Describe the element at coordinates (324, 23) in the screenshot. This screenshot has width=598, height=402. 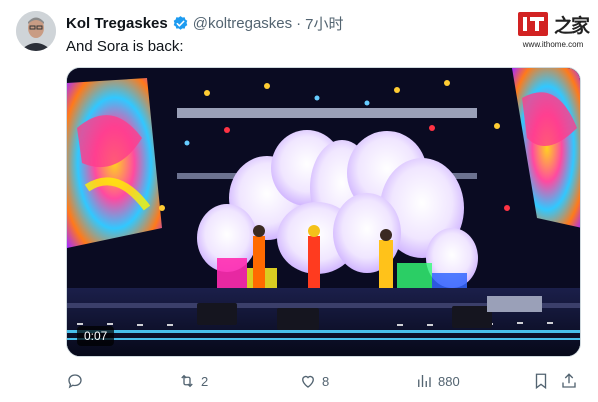
I see `tweet-time: 7小时` at that location.